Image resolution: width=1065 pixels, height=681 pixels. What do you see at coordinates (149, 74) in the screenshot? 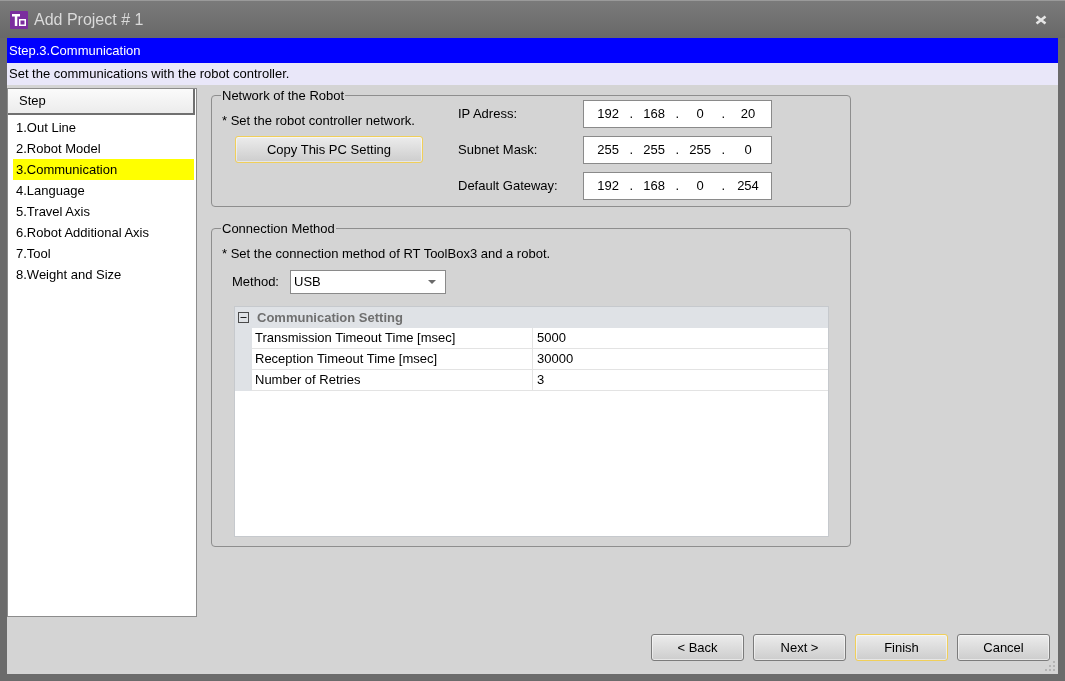
I see `step-description: Set the communications with the robot controller.` at bounding box center [149, 74].